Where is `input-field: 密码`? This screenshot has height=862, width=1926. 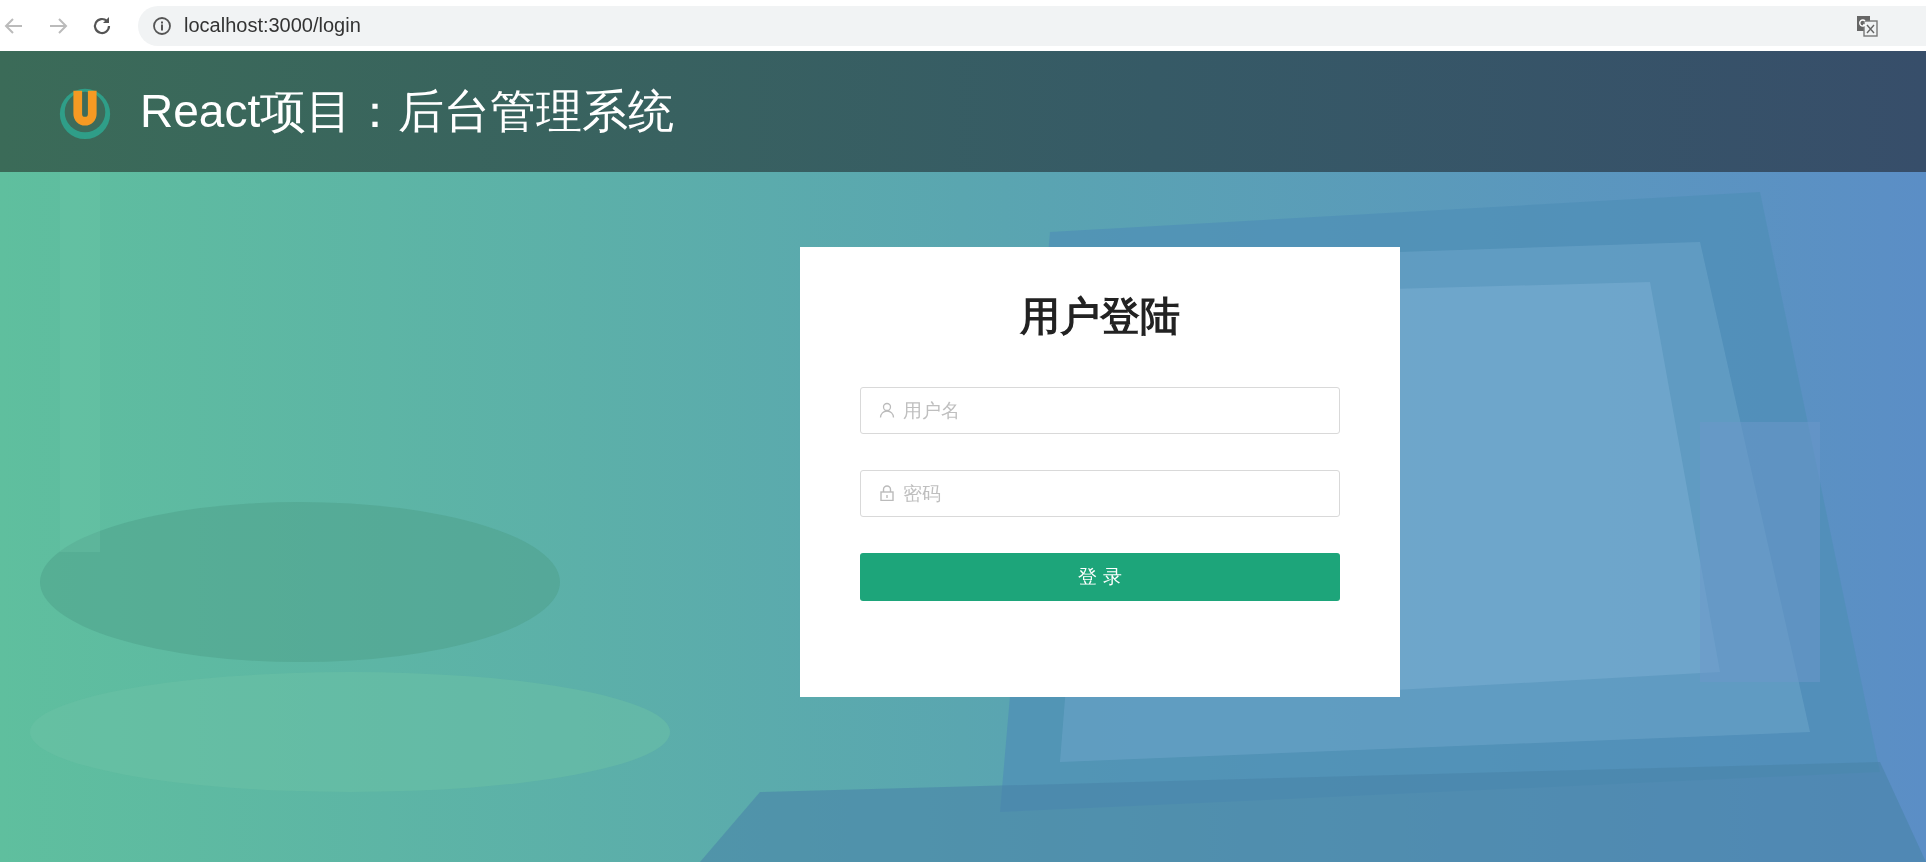
input-field: 密码 is located at coordinates (1100, 493).